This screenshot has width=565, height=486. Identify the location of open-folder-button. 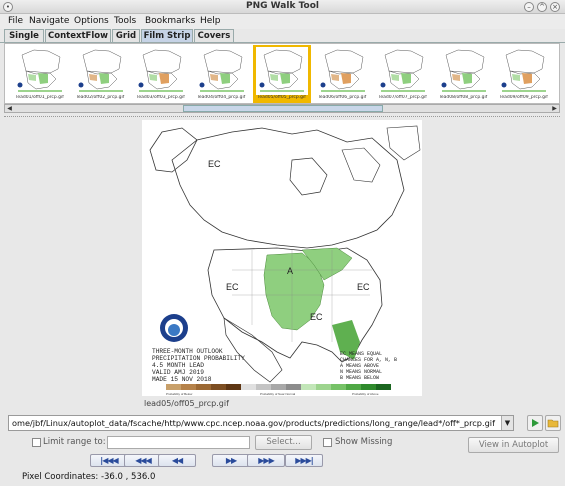
(553, 423).